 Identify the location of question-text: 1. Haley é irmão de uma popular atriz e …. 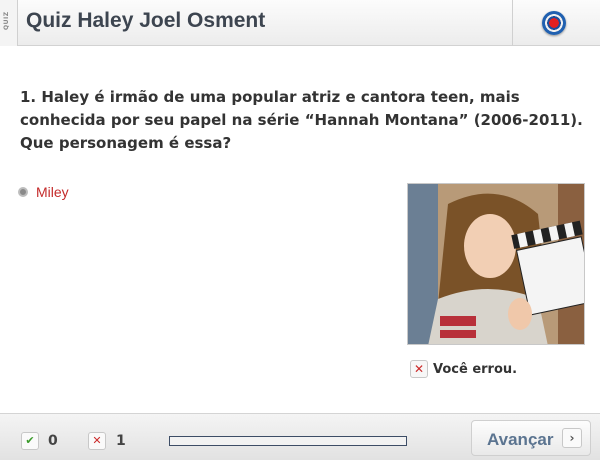
(301, 120).